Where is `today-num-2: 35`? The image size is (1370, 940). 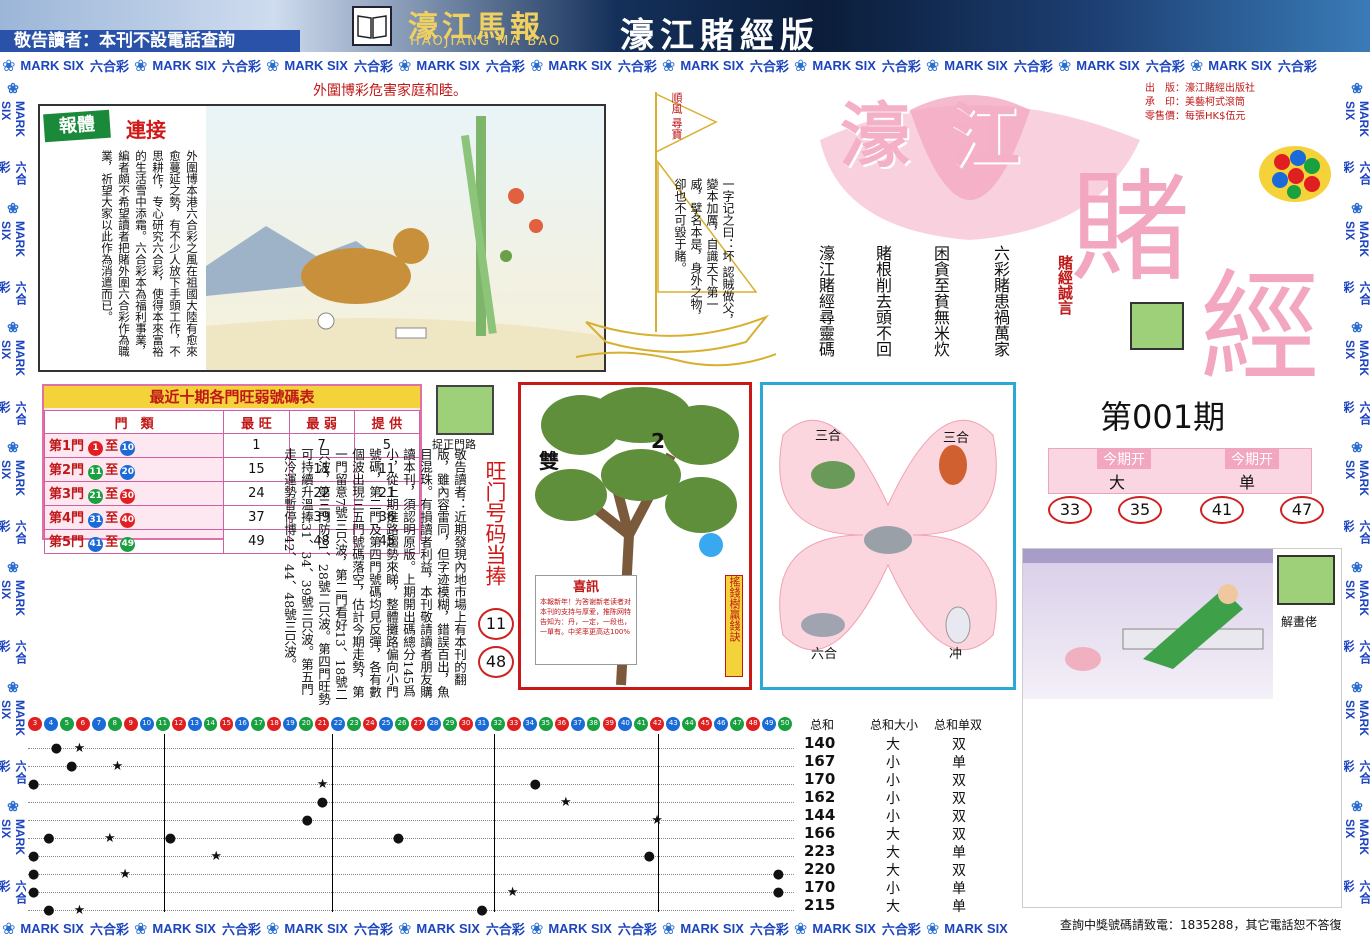 today-num-2: 35 is located at coordinates (1140, 510).